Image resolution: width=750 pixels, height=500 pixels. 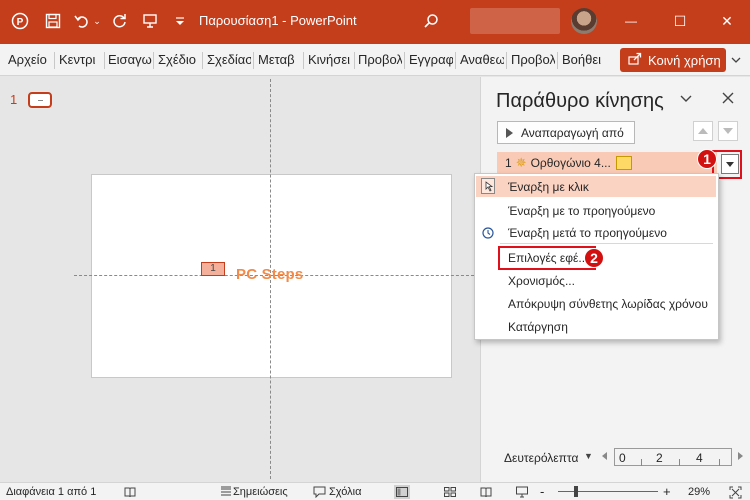 What do you see at coordinates (375, 22) in the screenshot?
I see `title-bar: P ⌄ Παρουσίαση1 - PowerPoint — ☐ ✕` at bounding box center [375, 22].